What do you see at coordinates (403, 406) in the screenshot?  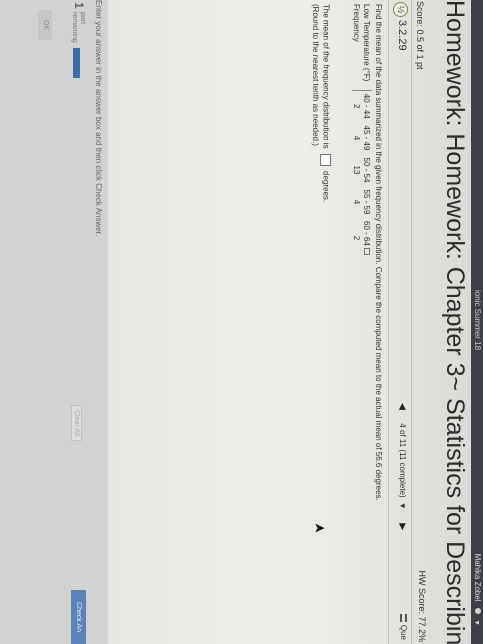 I see `previous-question-icon: ◀` at bounding box center [403, 406].